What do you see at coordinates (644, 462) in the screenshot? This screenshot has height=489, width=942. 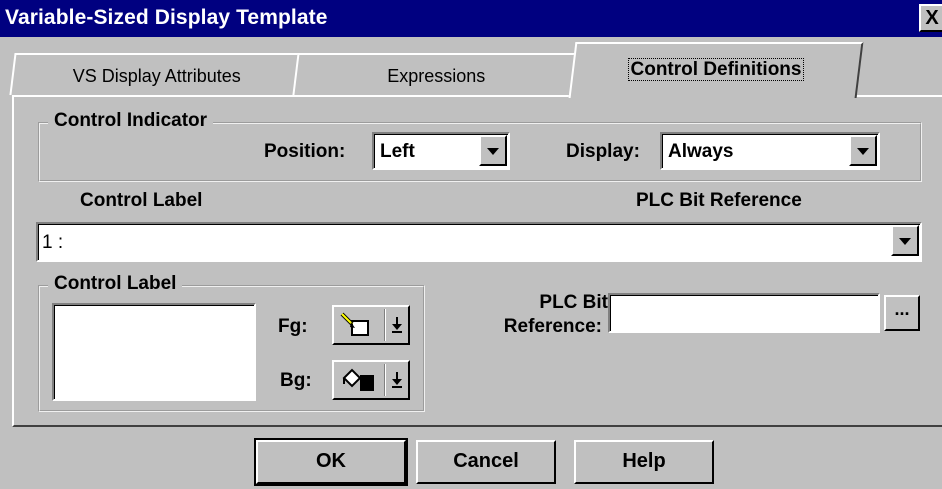 I see `help-button: Help` at bounding box center [644, 462].